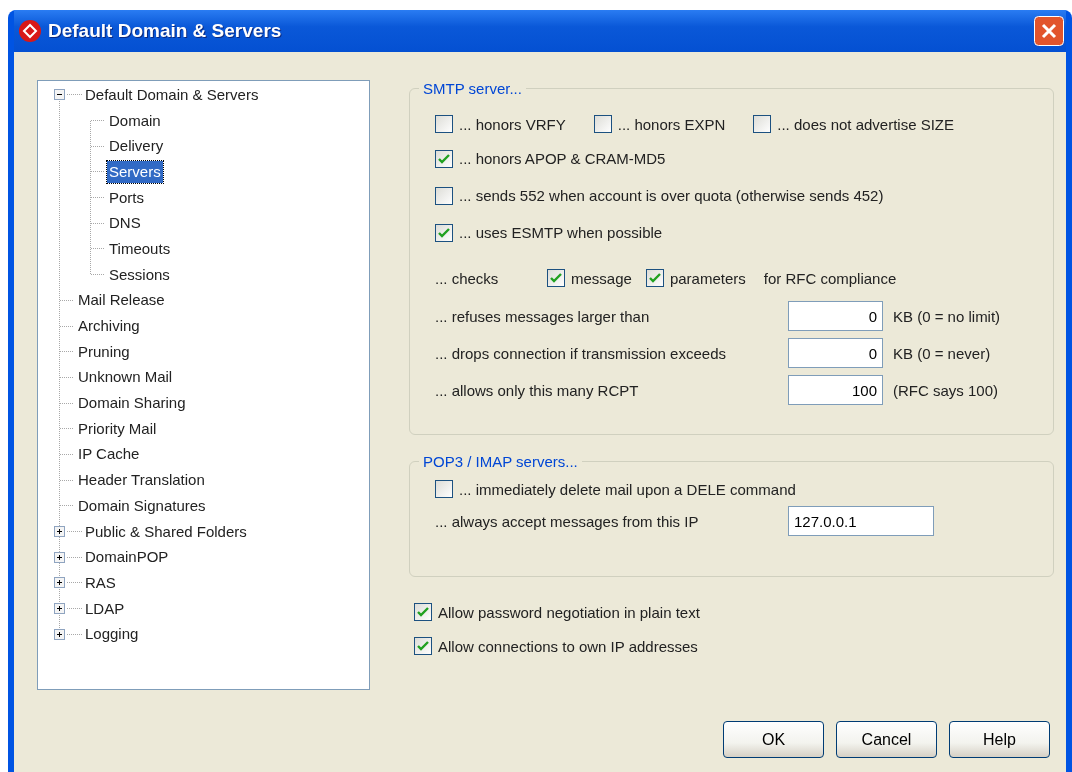 This screenshot has width=1072, height=772. I want to click on tree-item: Servers, so click(135, 171).